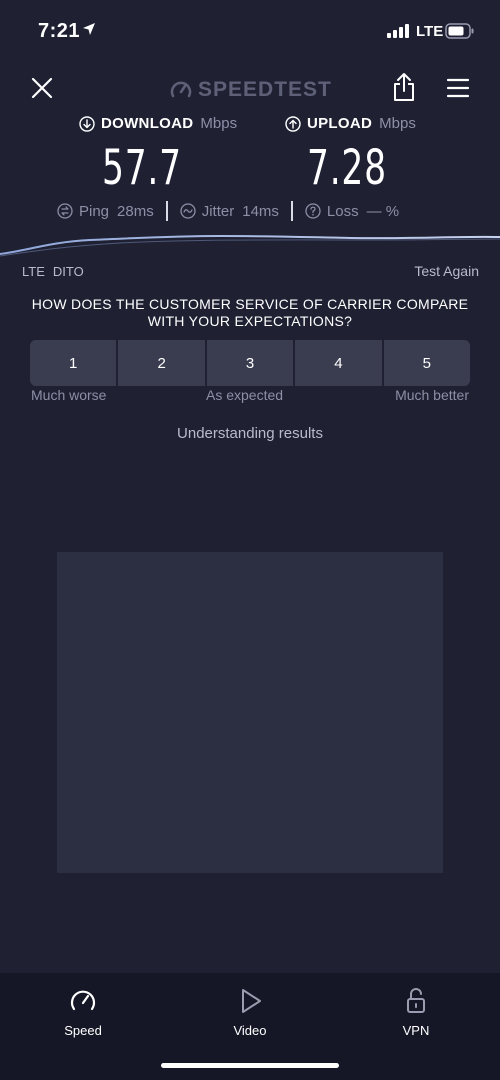  I want to click on tab-video: Video, so click(250, 1017).